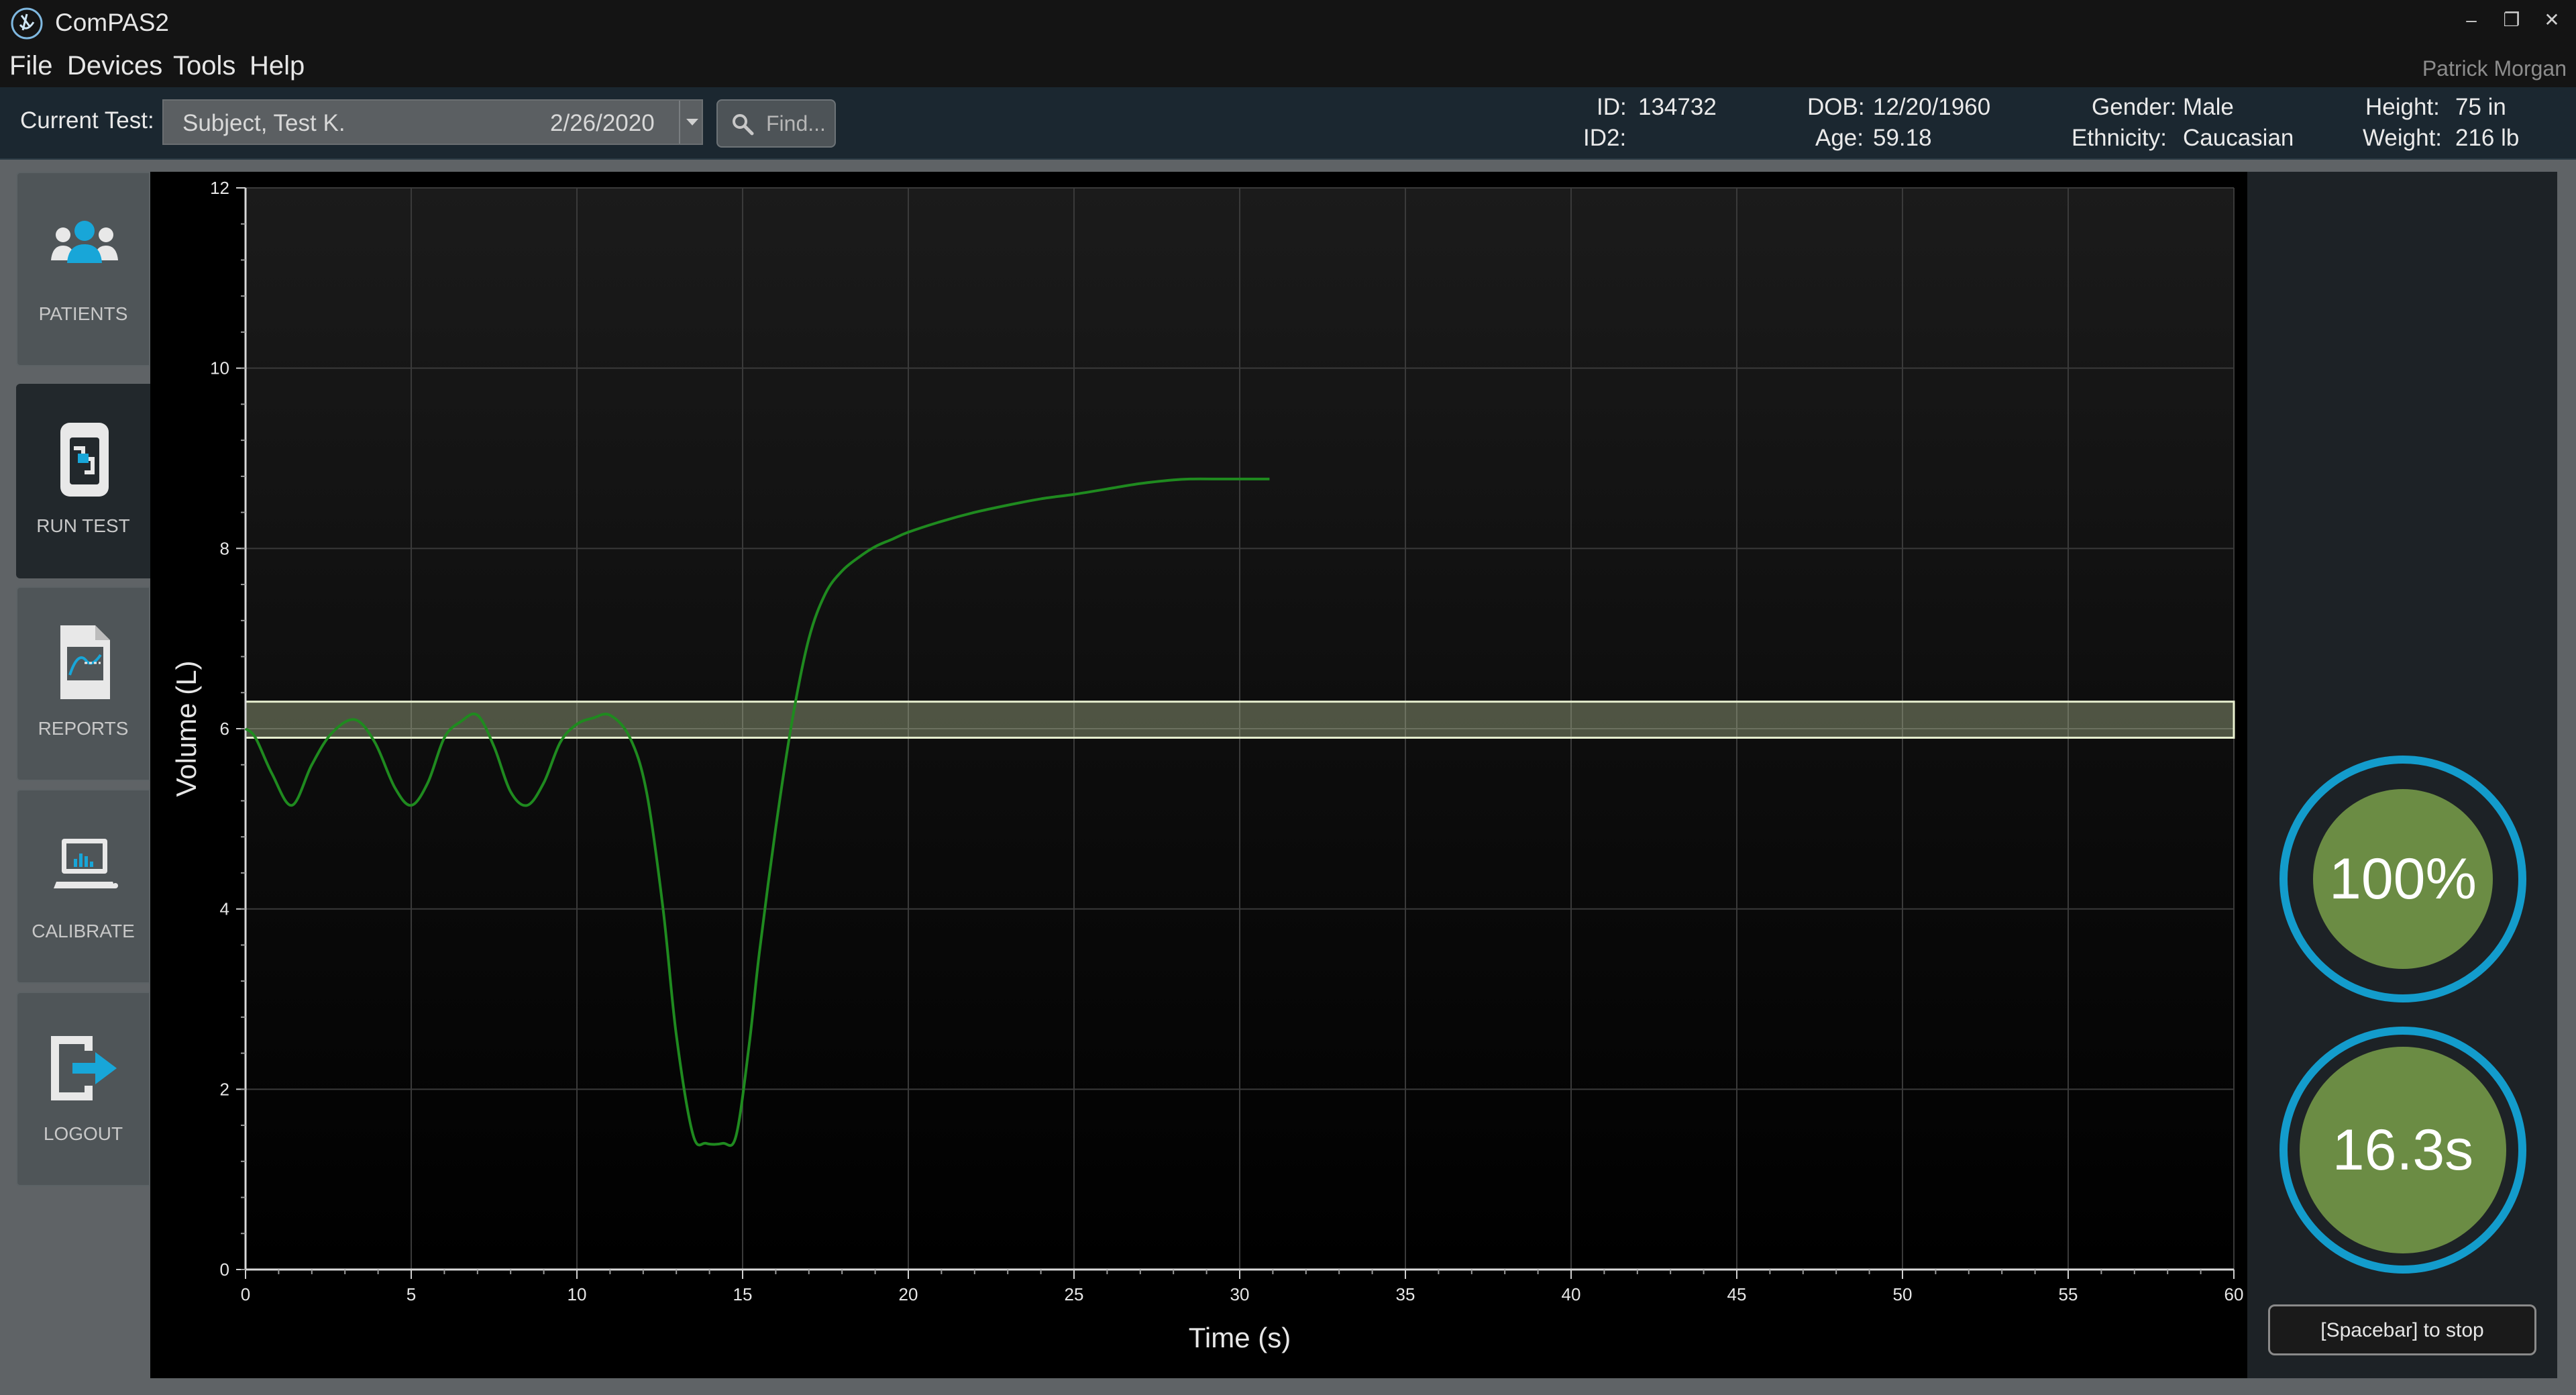  I want to click on x-tick-label: 35, so click(1405, 1294).